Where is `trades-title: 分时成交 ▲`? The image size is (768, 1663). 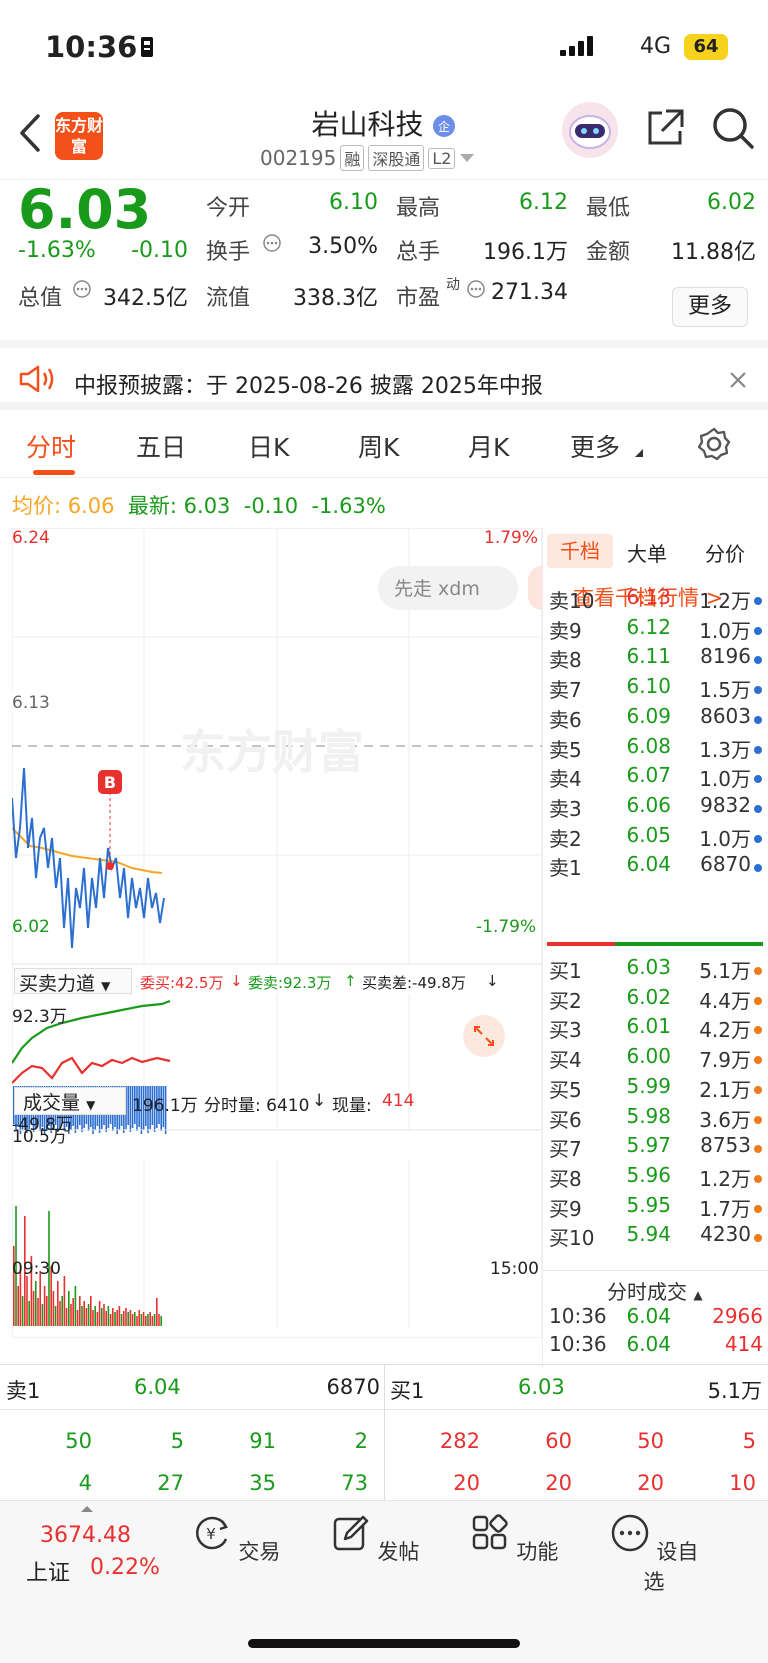
trades-title: 分时成交 ▲ is located at coordinates (655, 1290).